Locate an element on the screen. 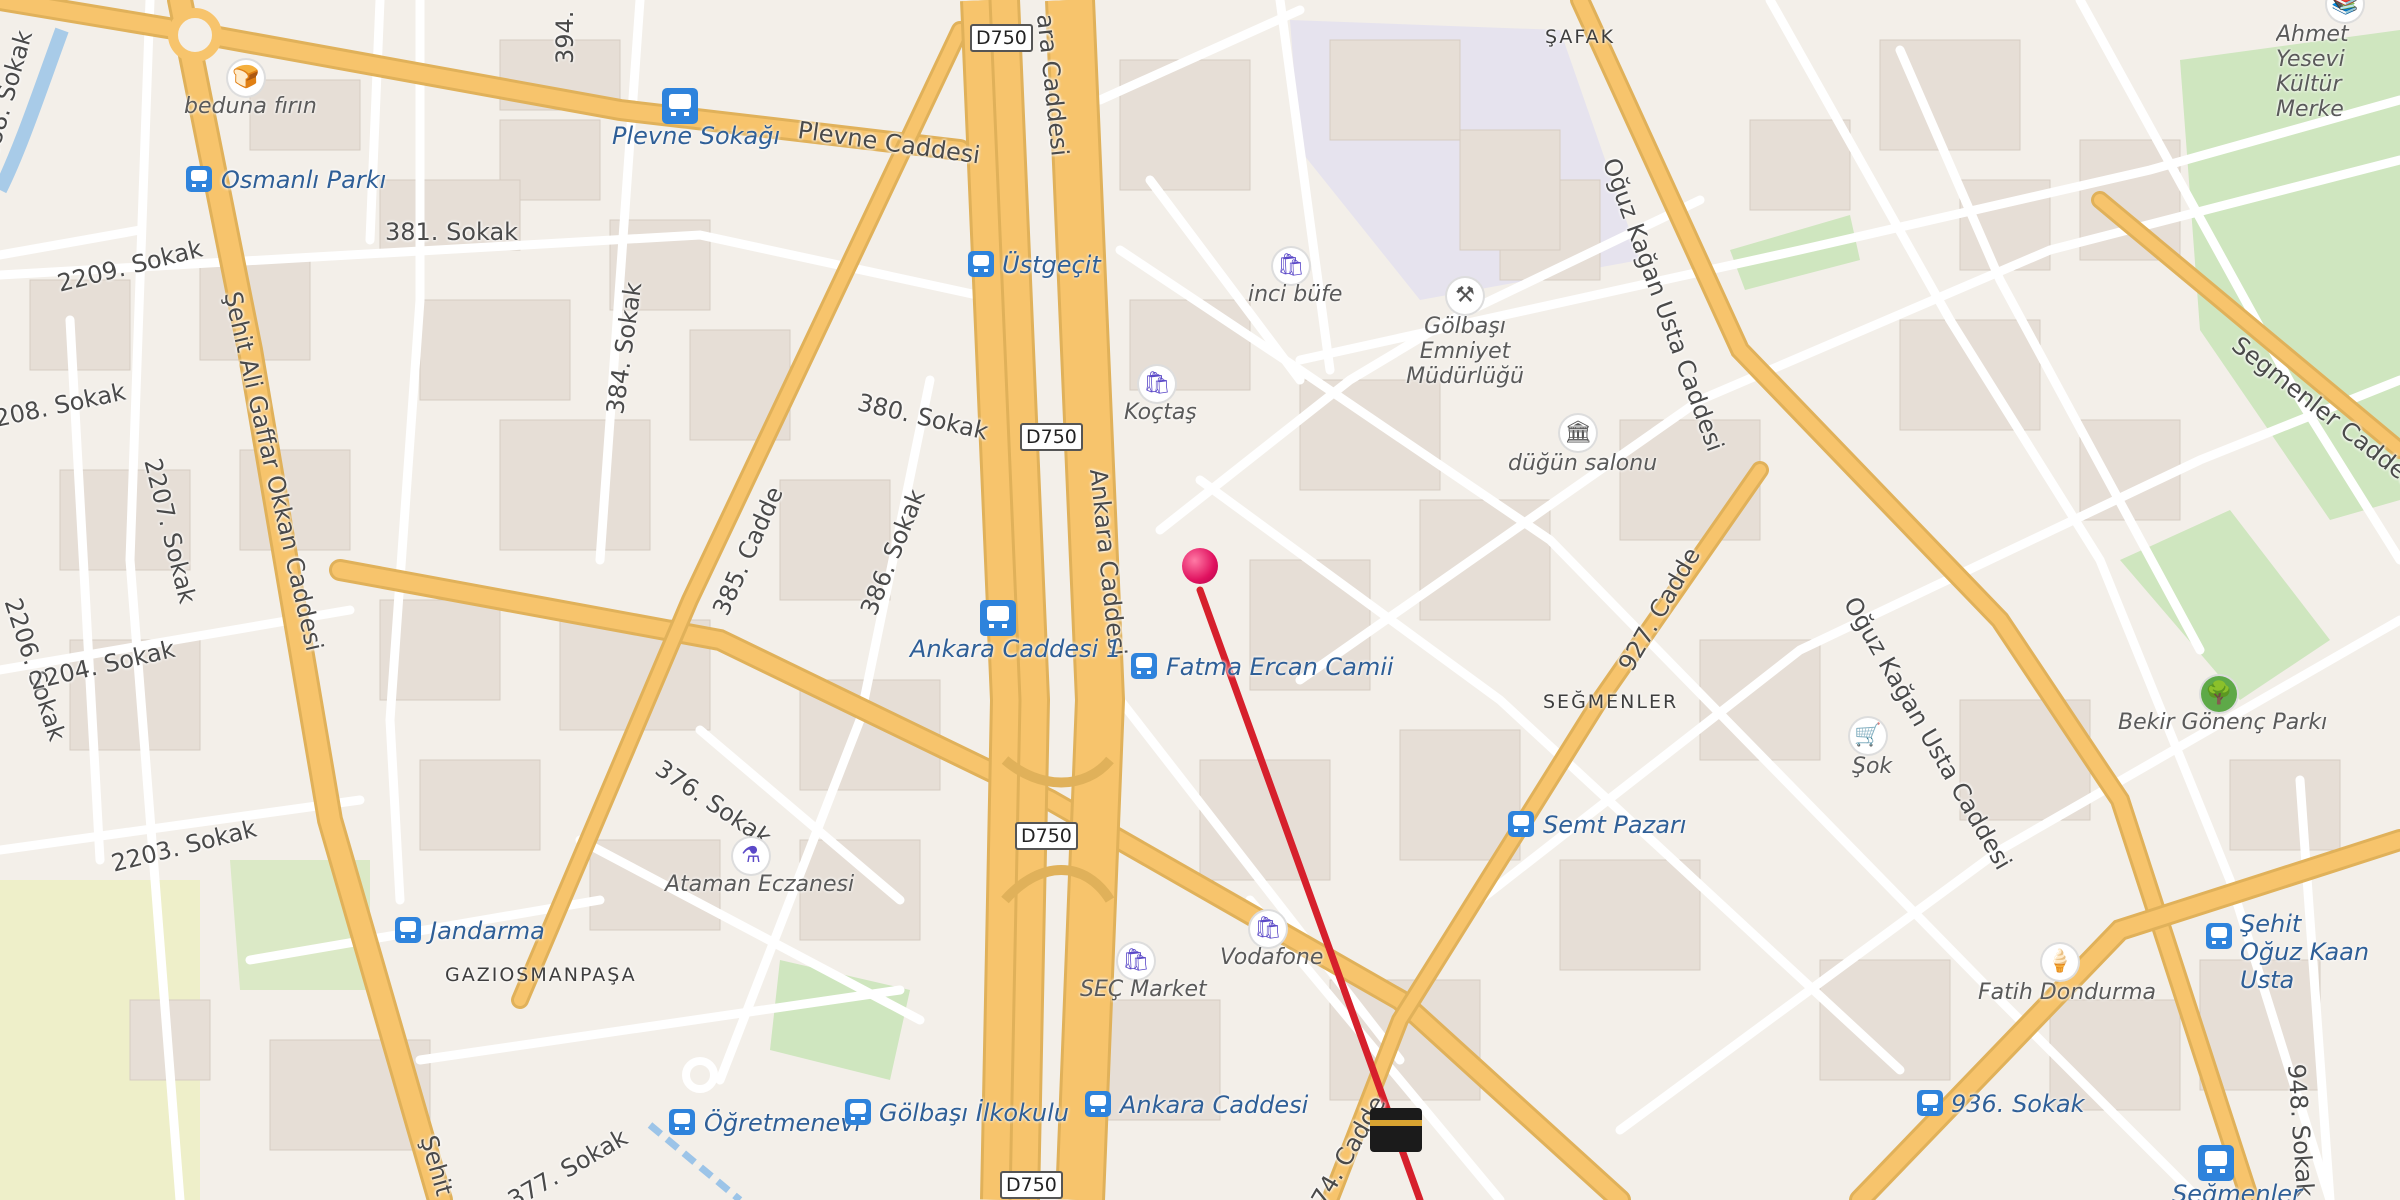 The width and height of the screenshot is (2400, 1200). bus-stop-label: Ankara Caddesi 1 is located at coordinates (1015, 649).